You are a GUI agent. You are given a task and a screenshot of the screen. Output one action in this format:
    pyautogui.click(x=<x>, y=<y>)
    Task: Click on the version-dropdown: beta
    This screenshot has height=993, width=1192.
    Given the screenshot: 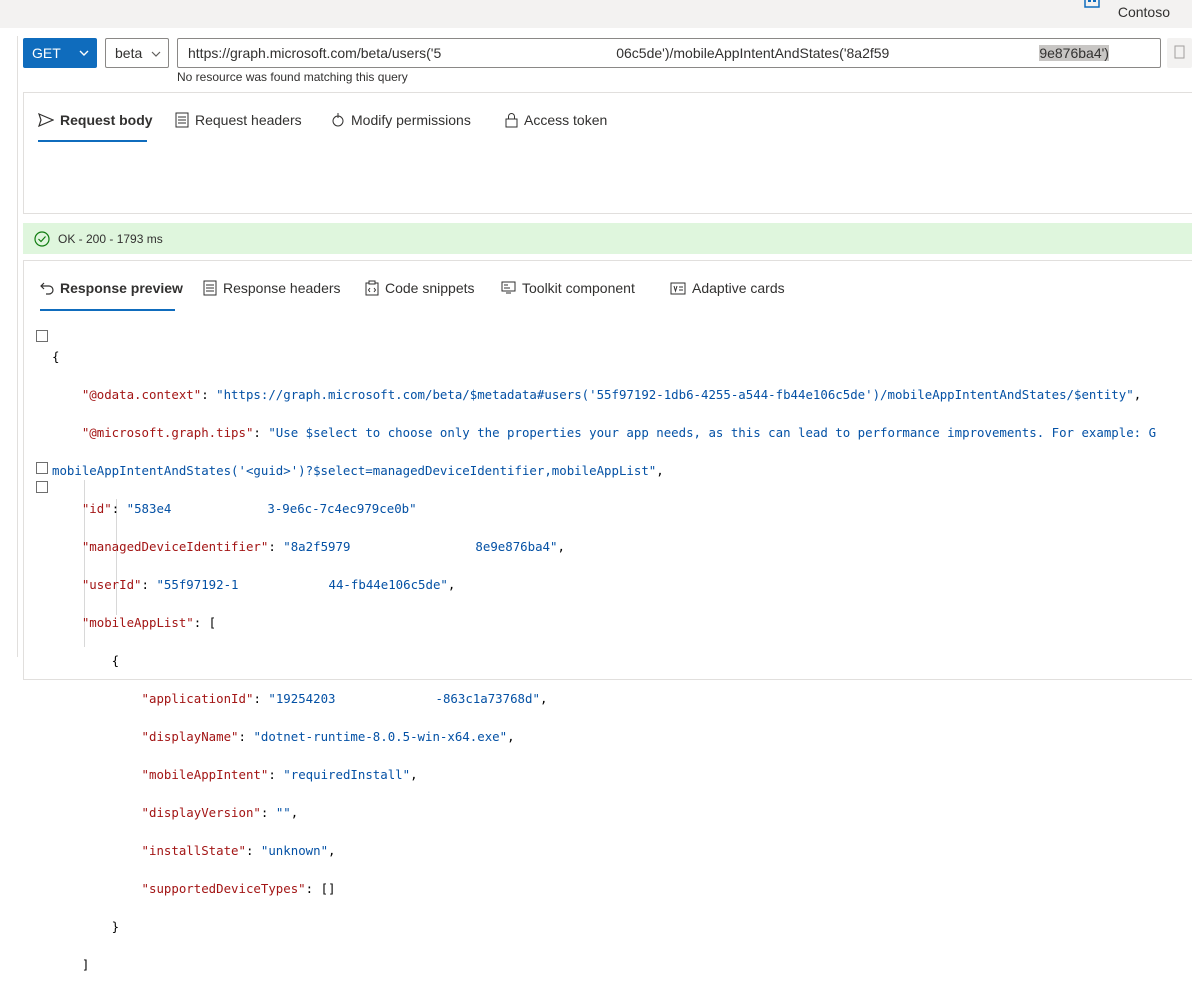 What is the action you would take?
    pyautogui.click(x=137, y=53)
    